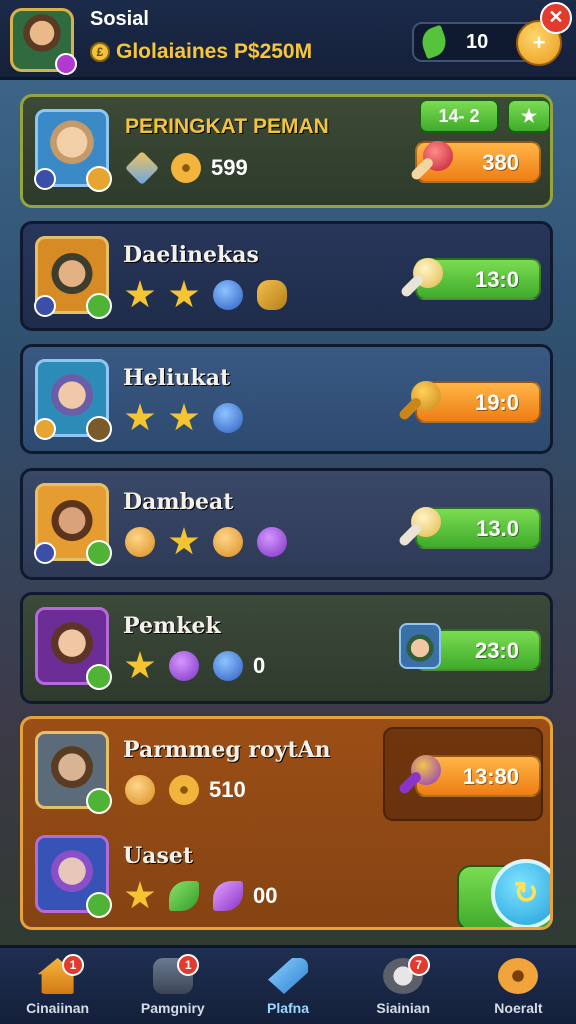 The image size is (576, 1024). I want to click on brush-icon, so click(272, 295).